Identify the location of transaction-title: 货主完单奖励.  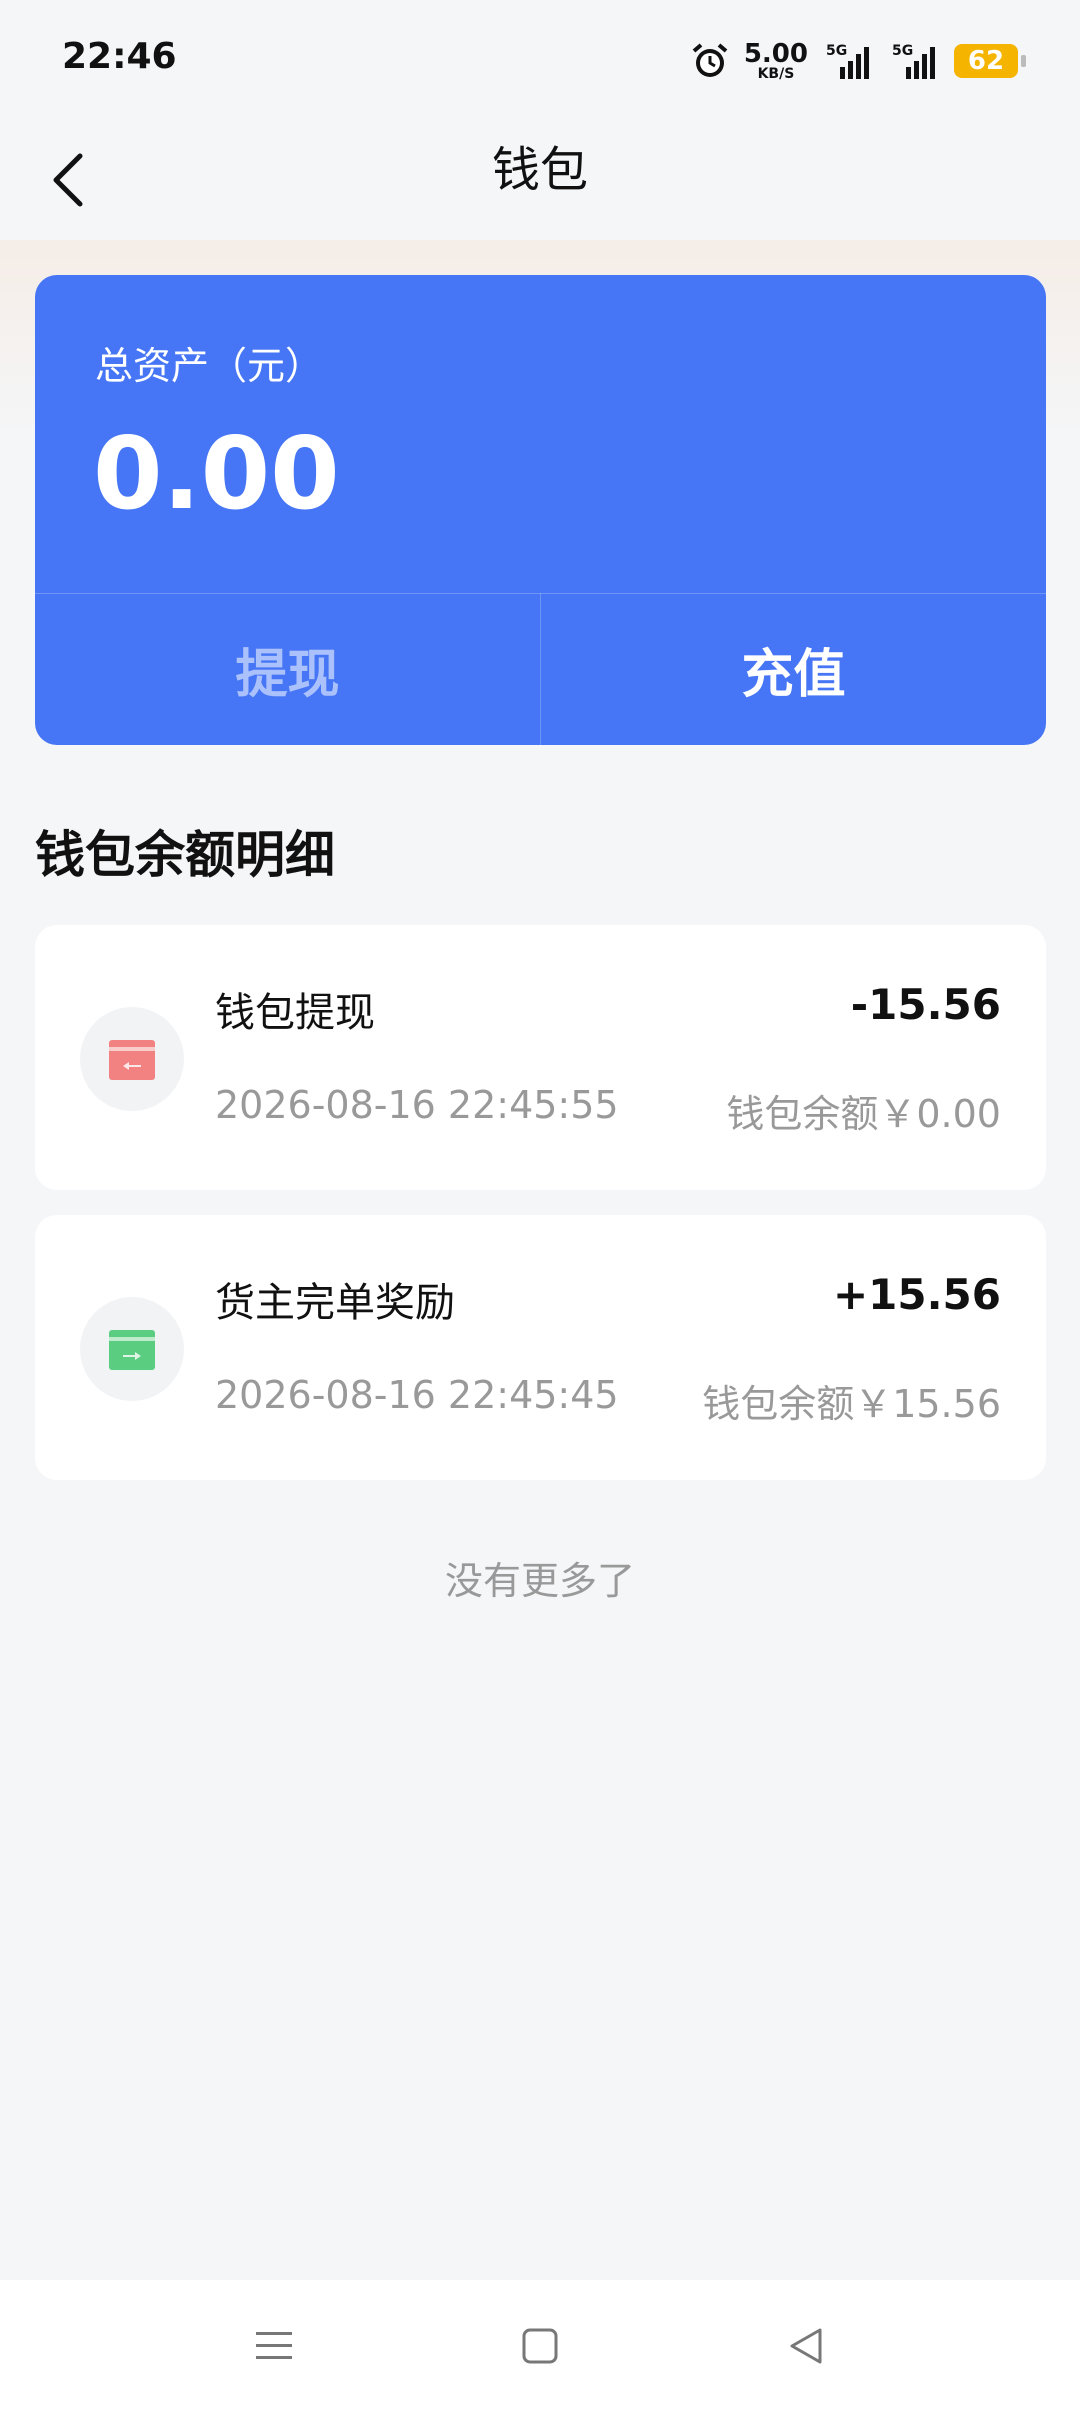
(335, 1303).